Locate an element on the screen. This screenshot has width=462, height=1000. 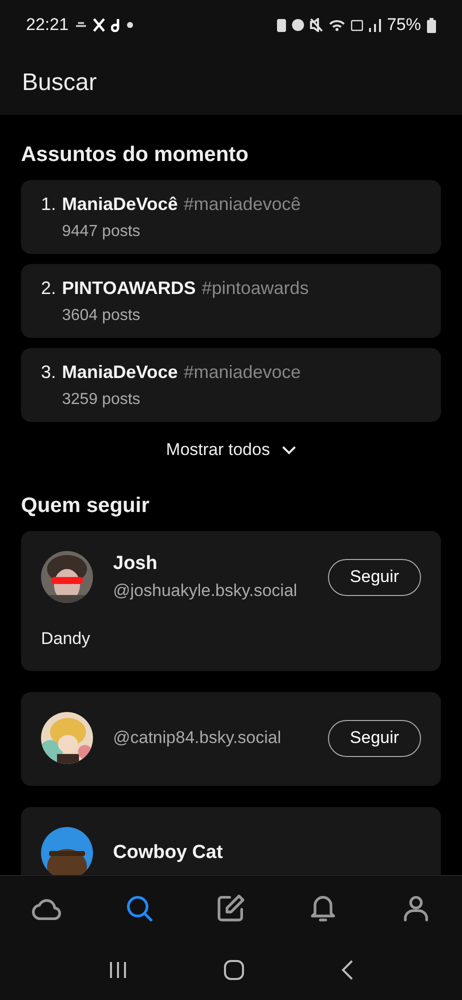
dot-icon is located at coordinates (129, 25).